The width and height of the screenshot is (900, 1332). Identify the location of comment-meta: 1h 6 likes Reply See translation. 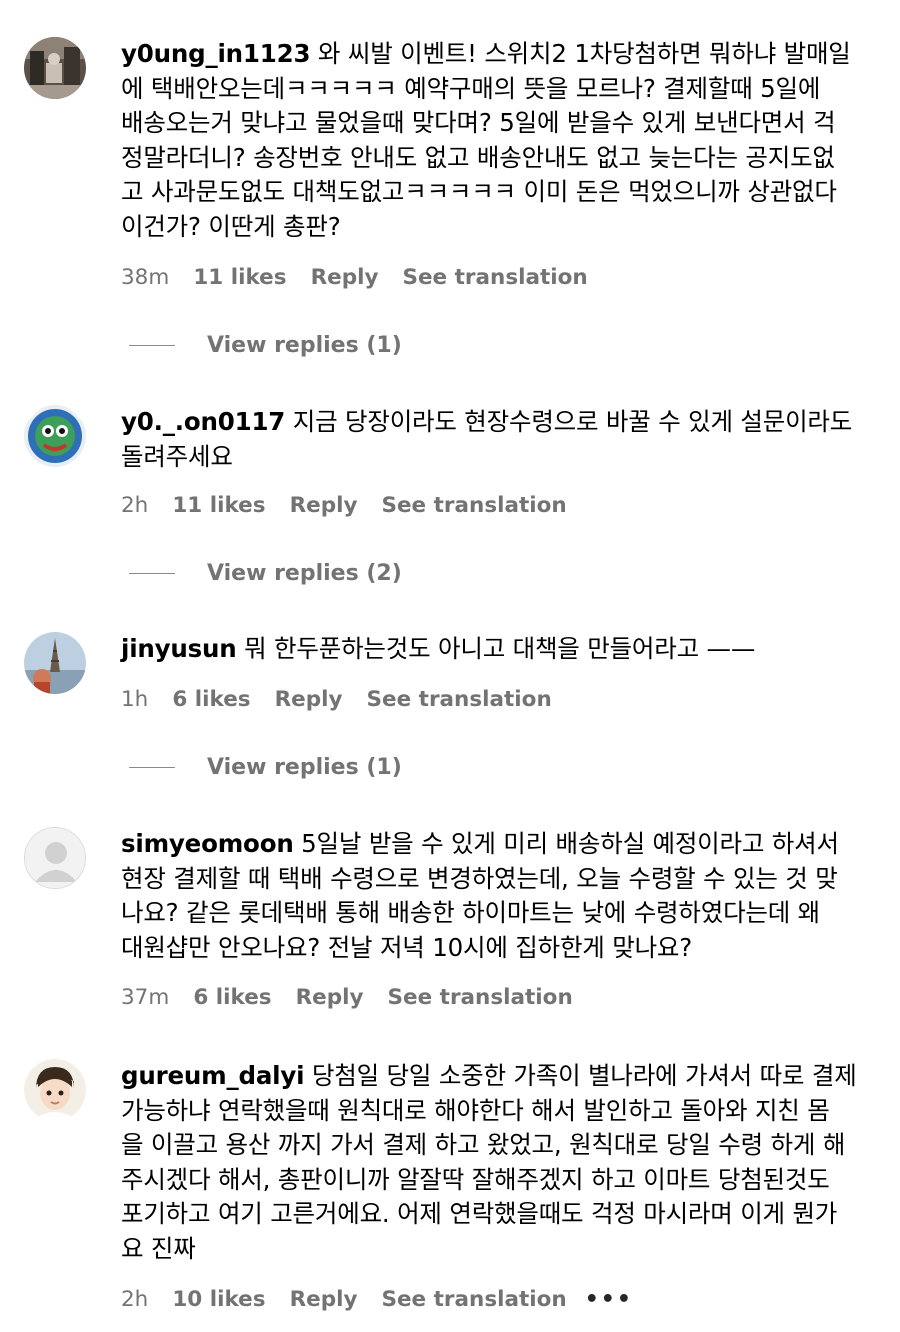
(348, 699).